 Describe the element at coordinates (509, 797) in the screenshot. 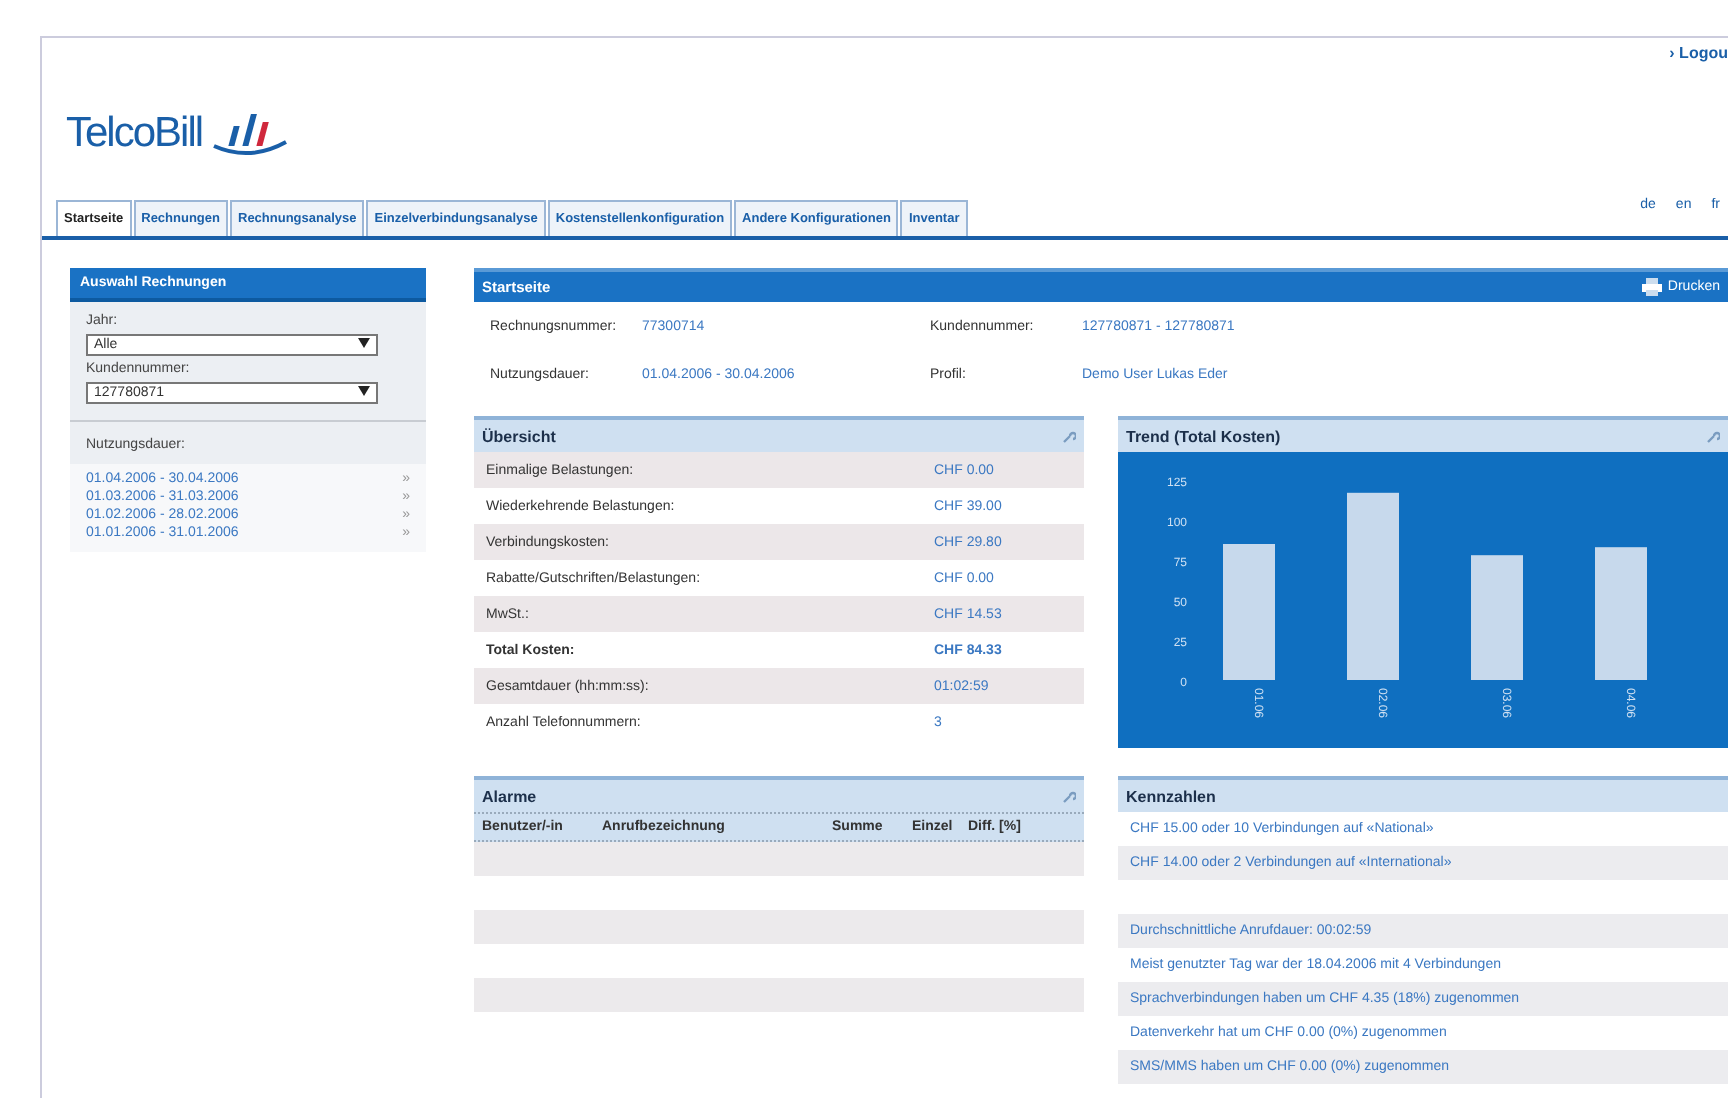

I see `panel-title: Alarme` at that location.